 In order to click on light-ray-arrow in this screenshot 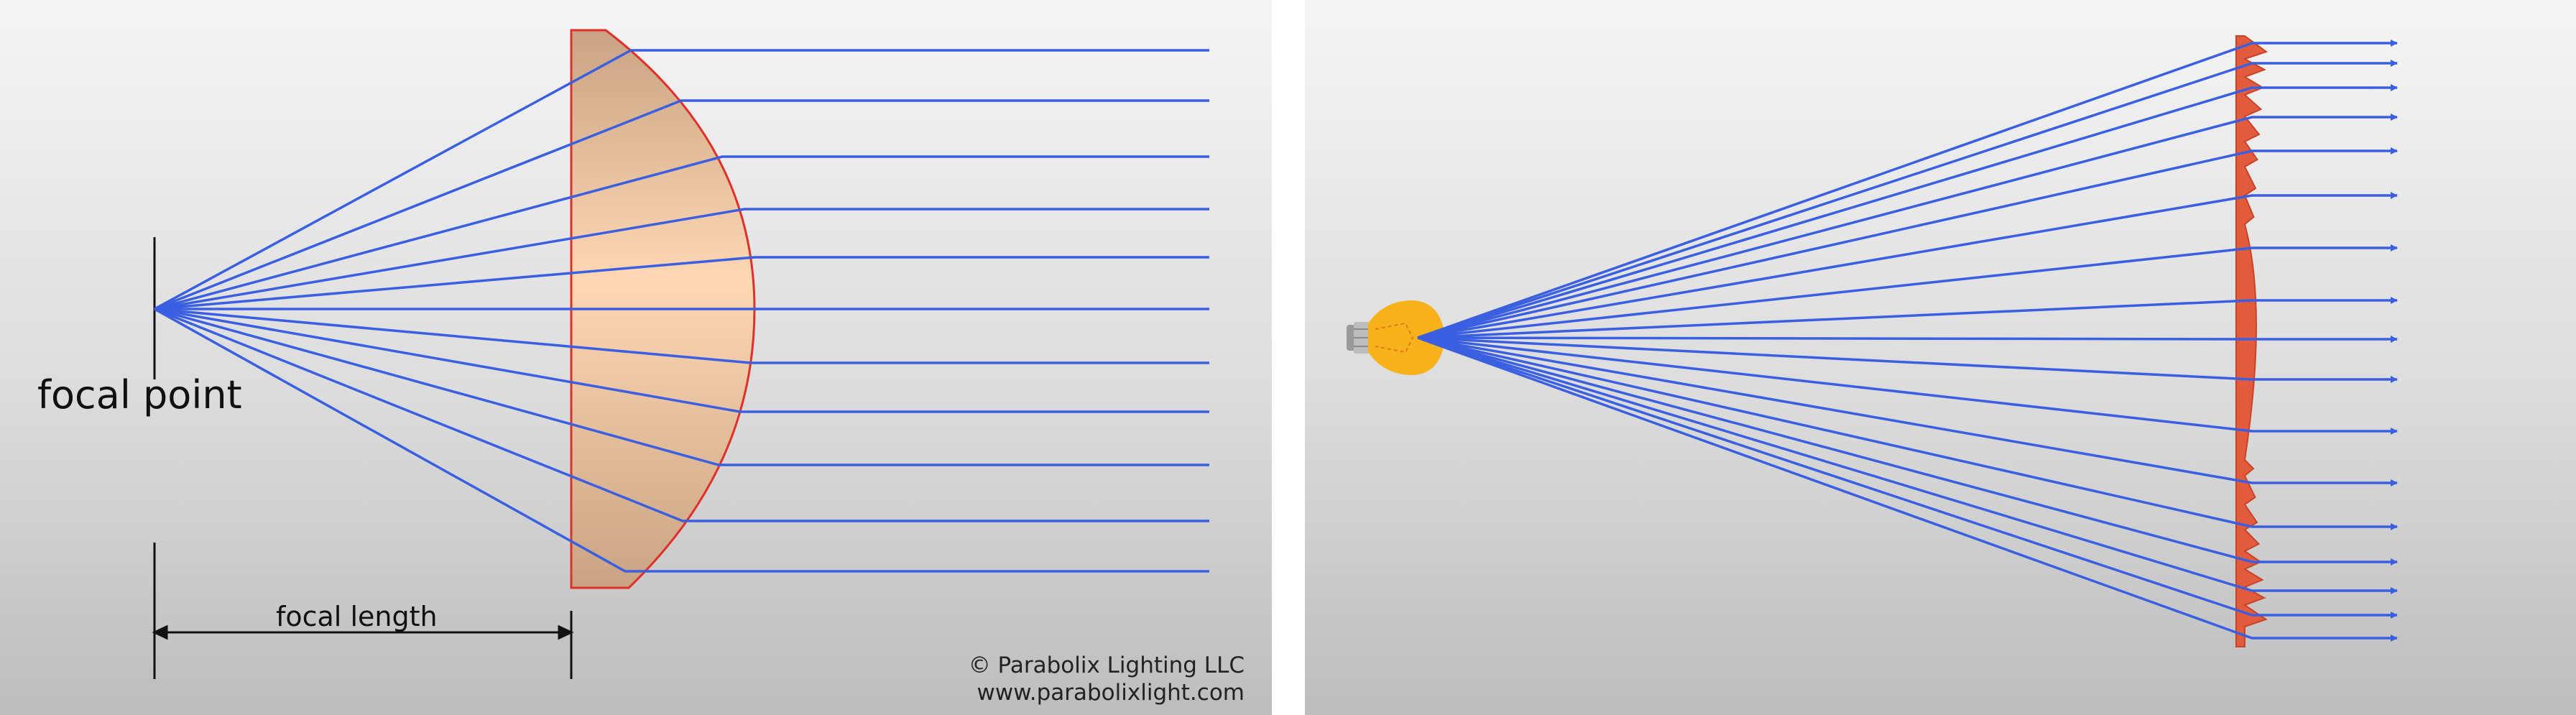, I will do `click(1908, 339)`.